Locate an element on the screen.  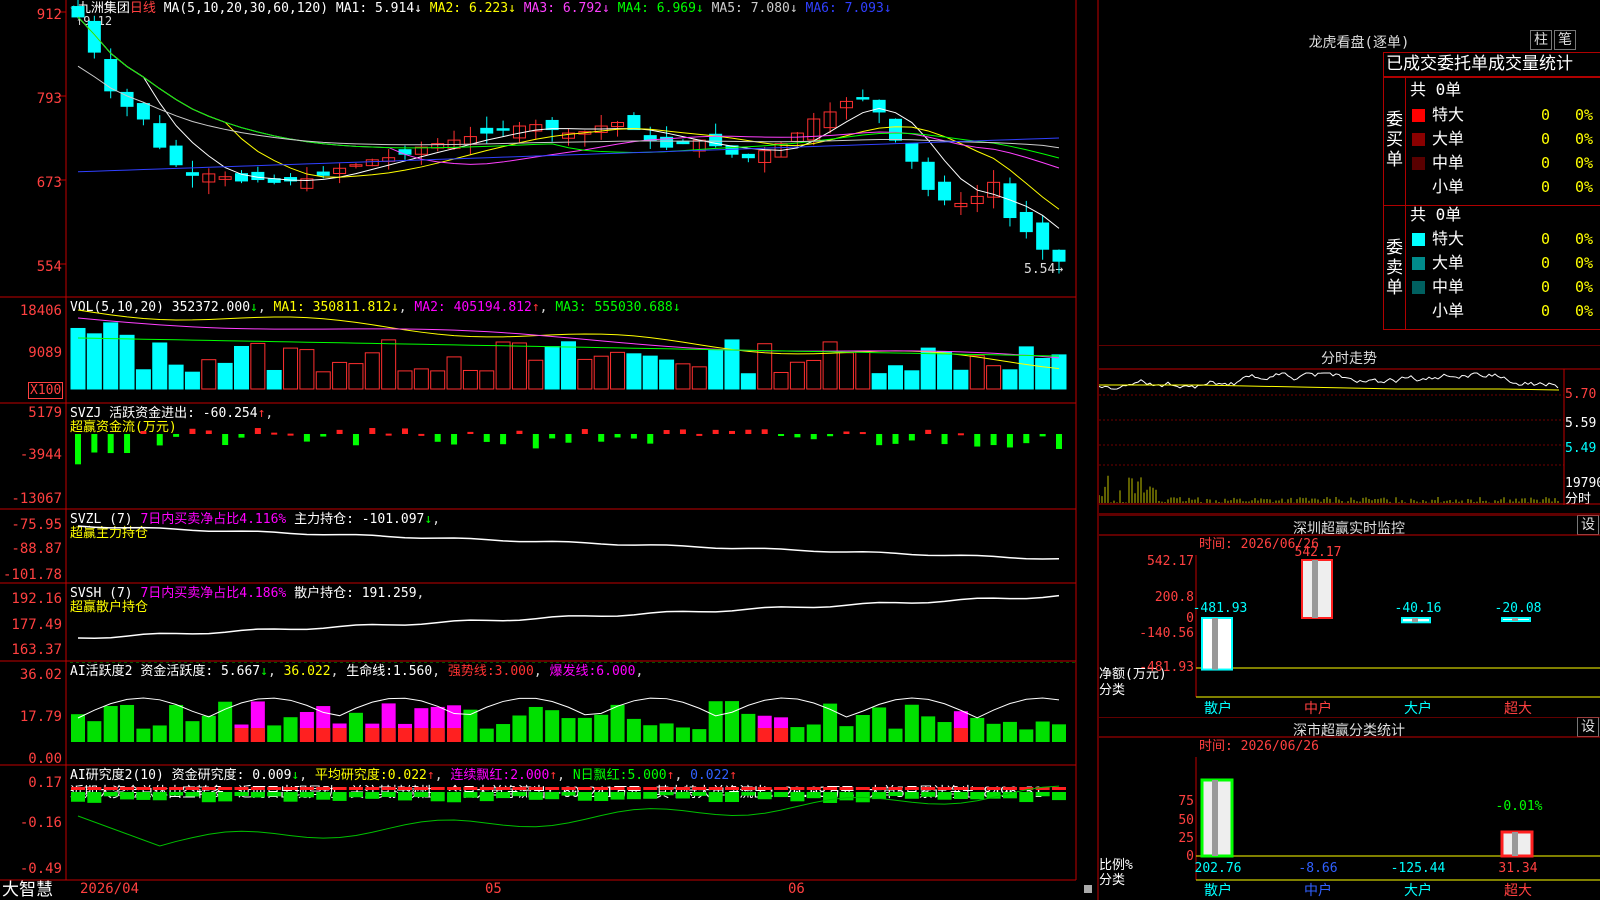
sz-class-category: 超大 is located at coordinates (1518, 891).